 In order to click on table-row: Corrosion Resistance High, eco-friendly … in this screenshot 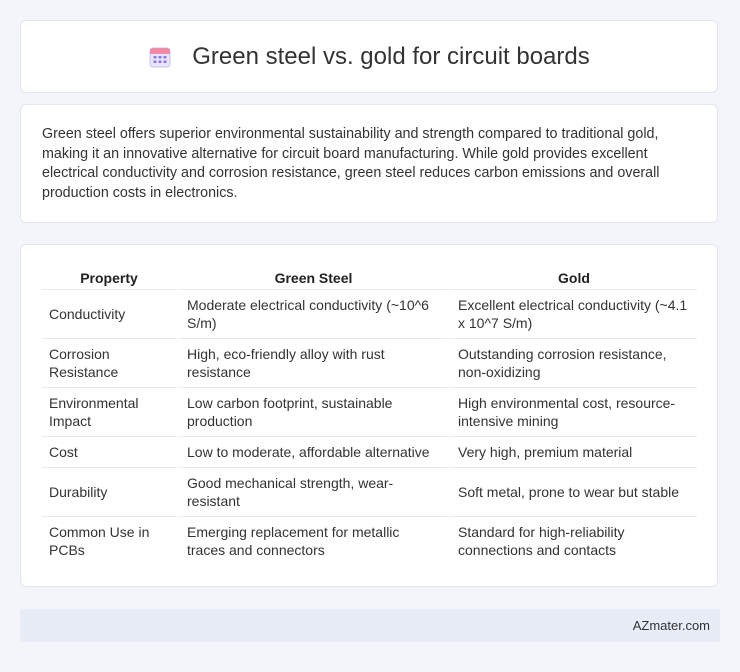, I will do `click(369, 362)`.